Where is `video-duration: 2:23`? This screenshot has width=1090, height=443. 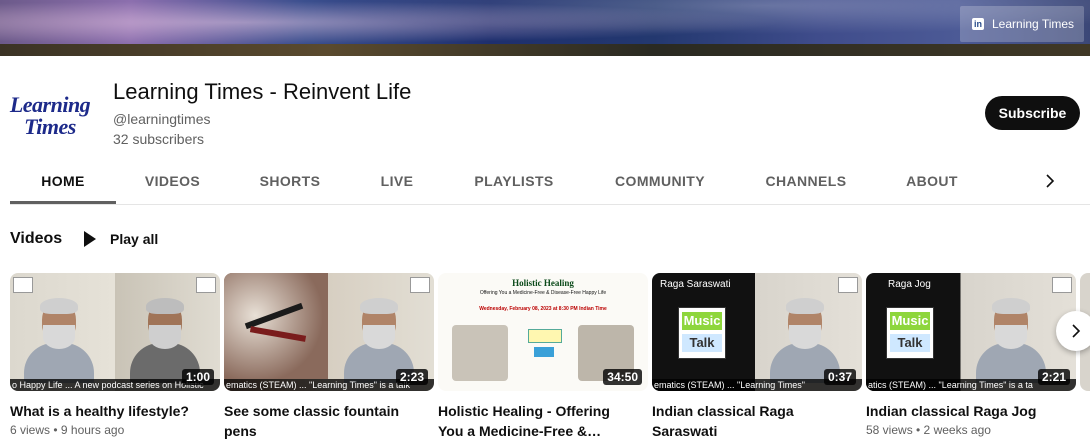 video-duration: 2:23 is located at coordinates (411, 377).